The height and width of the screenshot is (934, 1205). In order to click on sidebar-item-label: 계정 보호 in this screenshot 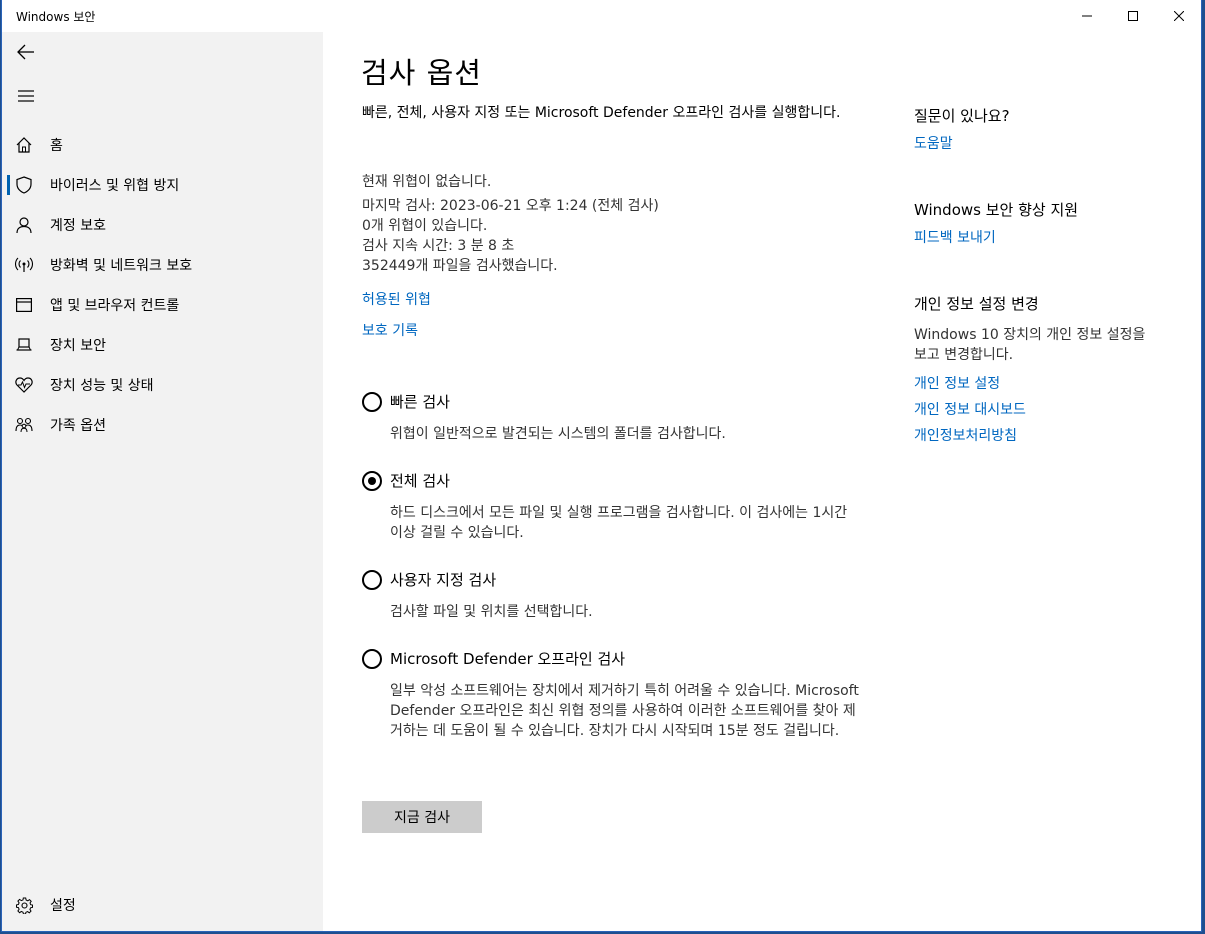, I will do `click(78, 226)`.